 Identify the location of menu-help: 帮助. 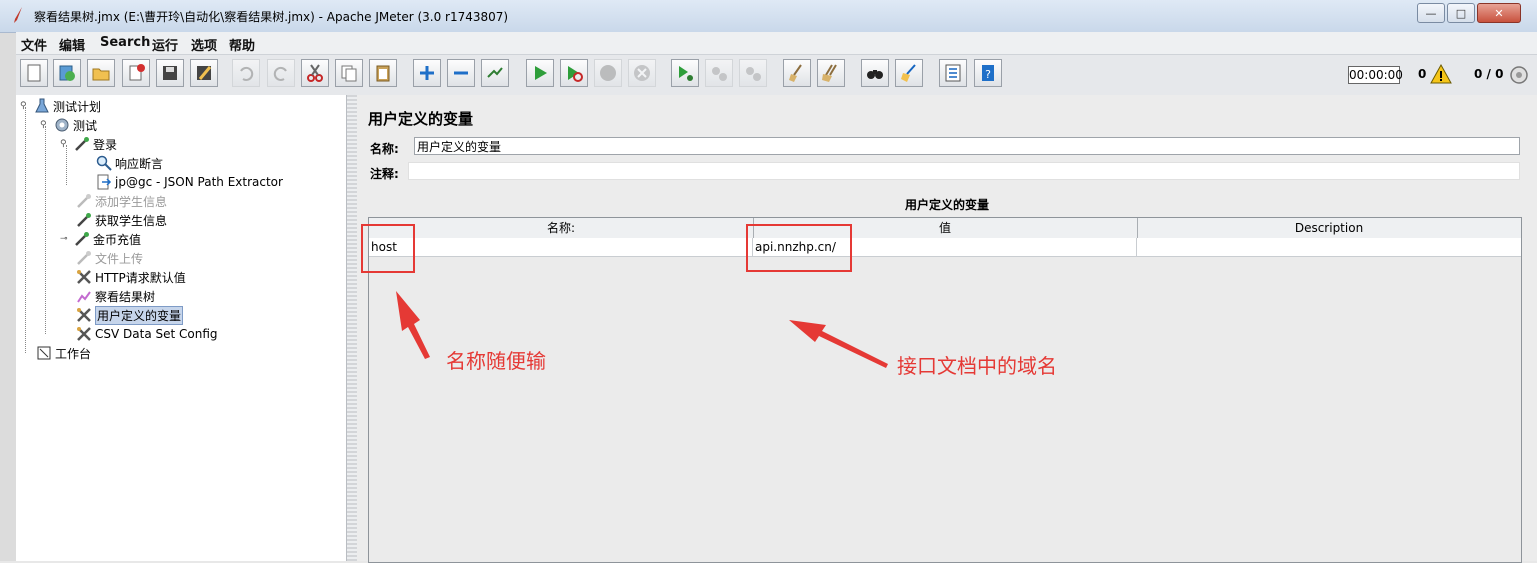
(242, 44).